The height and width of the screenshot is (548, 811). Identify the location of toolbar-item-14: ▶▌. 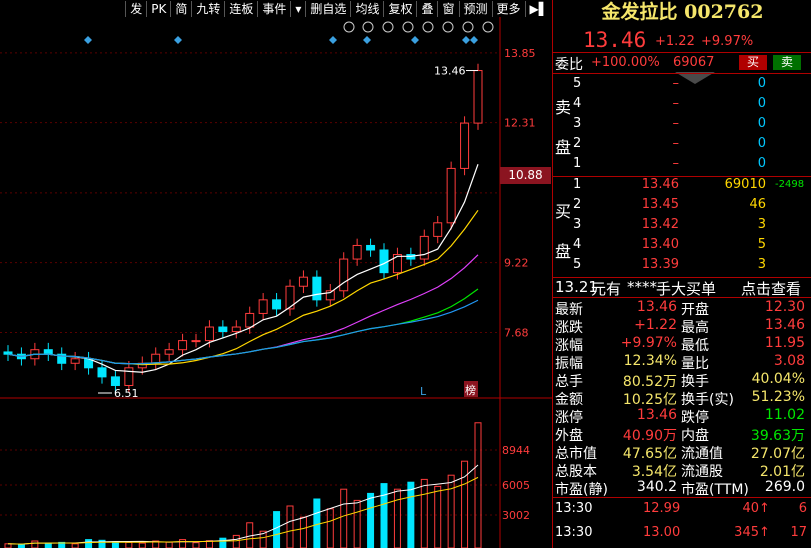
(538, 8).